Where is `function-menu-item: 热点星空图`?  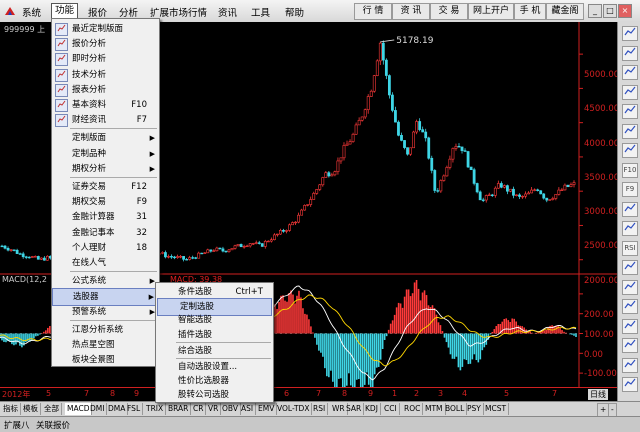
function-menu-item: 热点星空图 is located at coordinates (105, 345).